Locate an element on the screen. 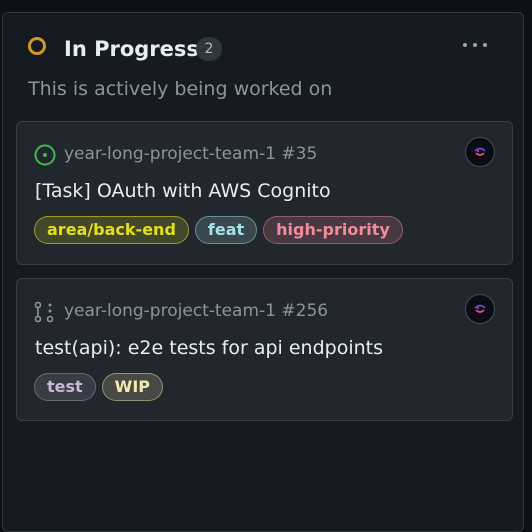 The image size is (532, 532). label-list: test WIP is located at coordinates (98, 388).